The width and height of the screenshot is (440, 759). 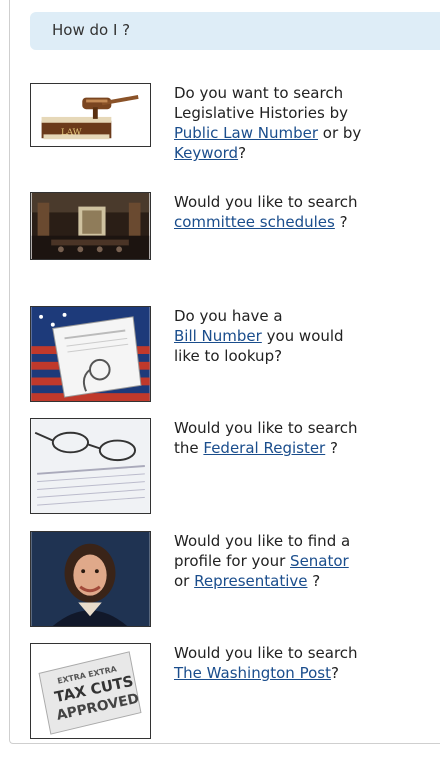 What do you see at coordinates (91, 30) in the screenshot?
I see `header-title: How do I ?` at bounding box center [91, 30].